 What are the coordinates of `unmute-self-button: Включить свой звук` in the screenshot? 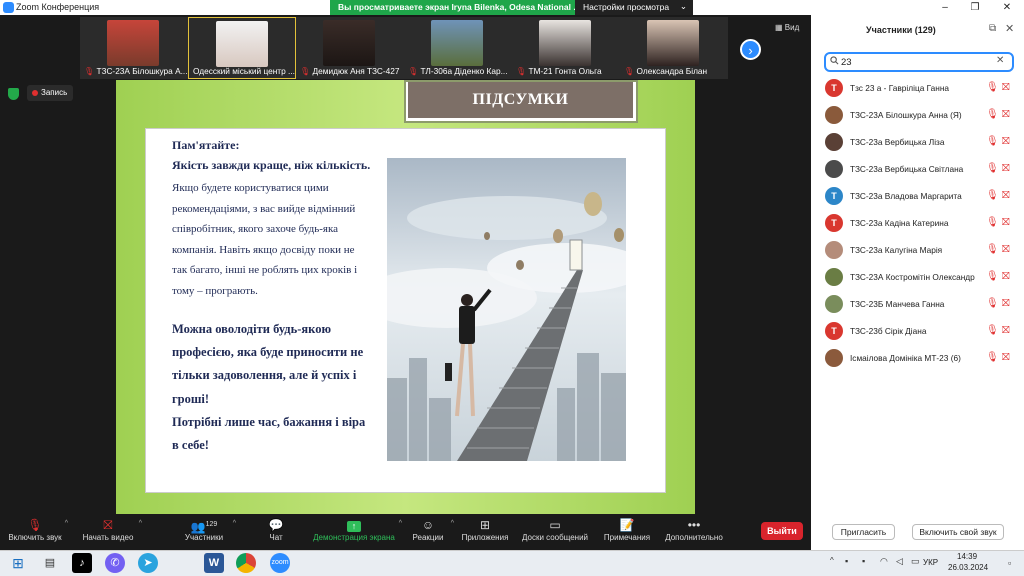 It's located at (958, 532).